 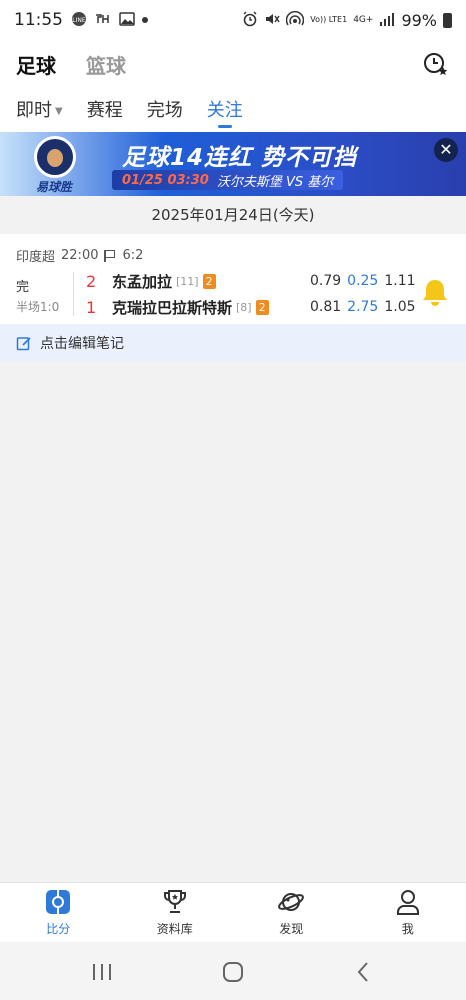 I want to click on date-header: 2025年01月24日(今天), so click(x=233, y=215).